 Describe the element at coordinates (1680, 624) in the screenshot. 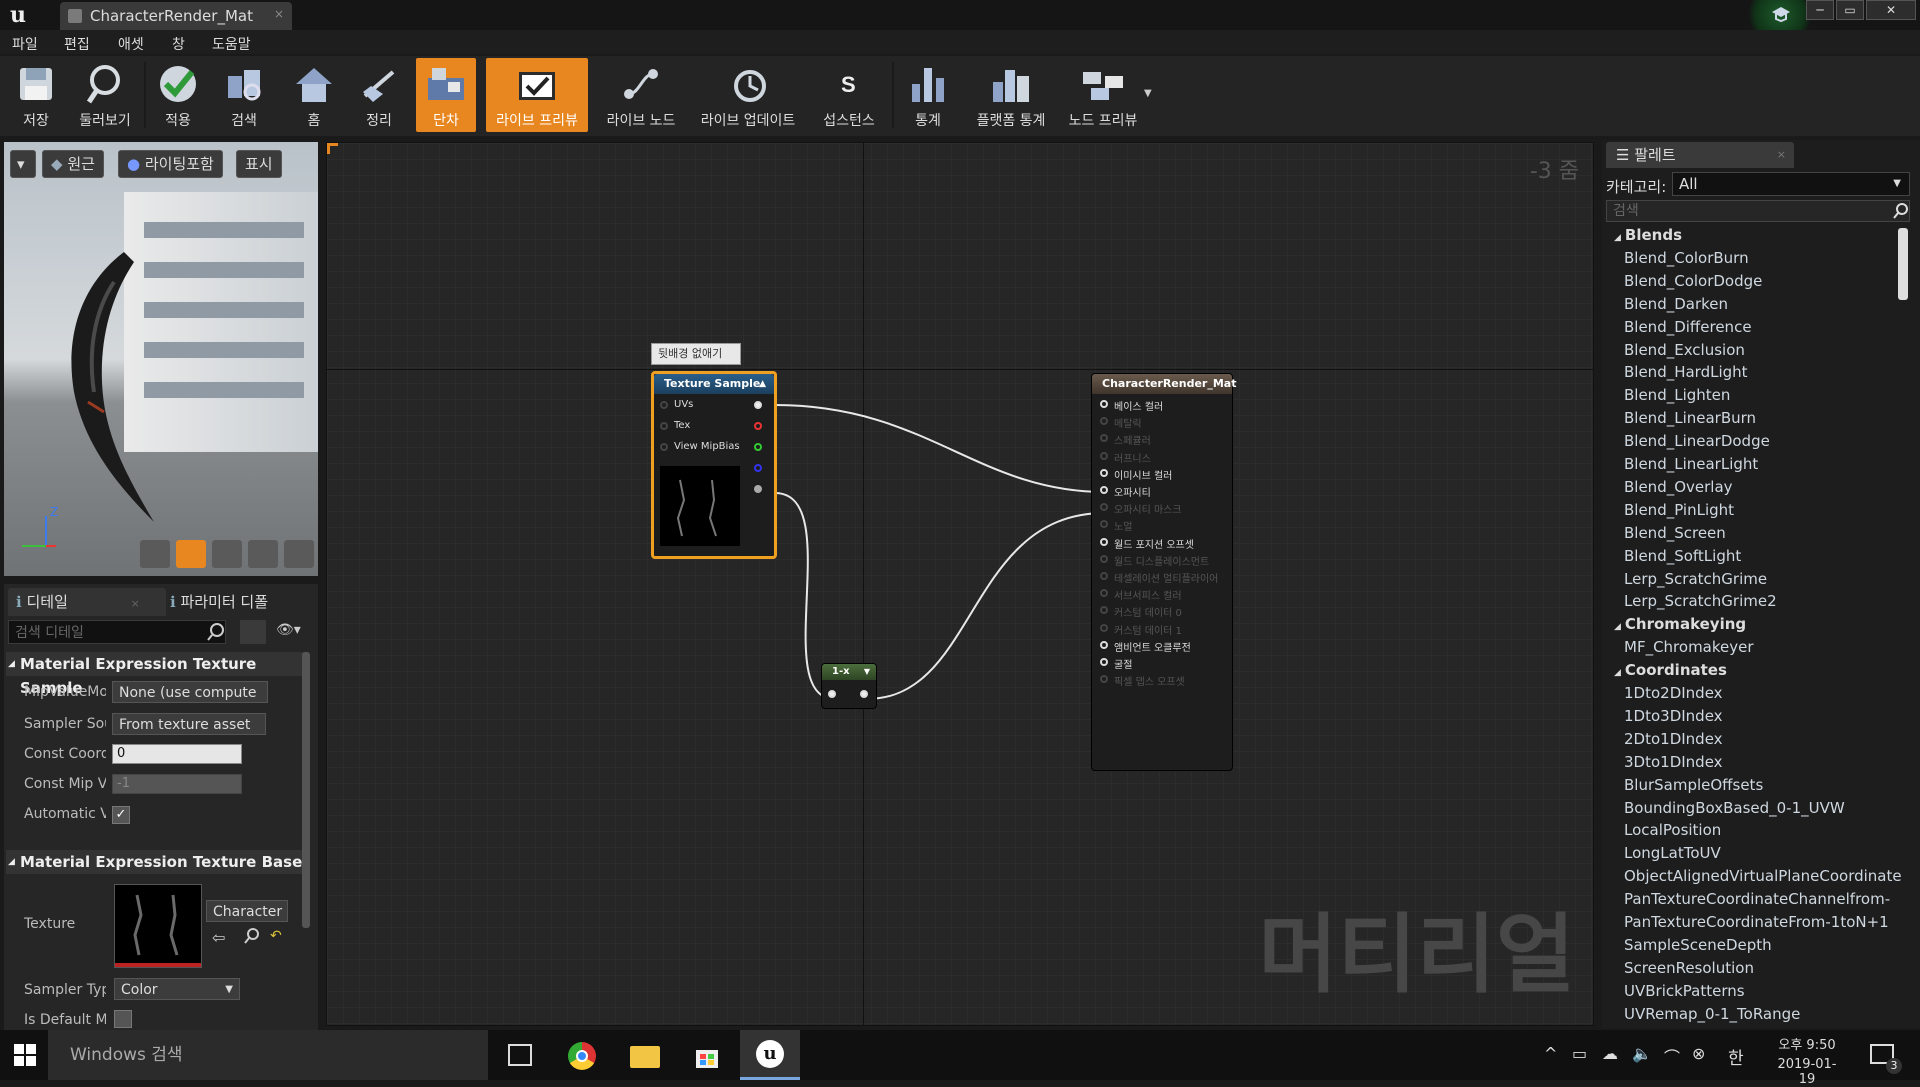

I see `palette-category: ◢ Chromakeying` at that location.